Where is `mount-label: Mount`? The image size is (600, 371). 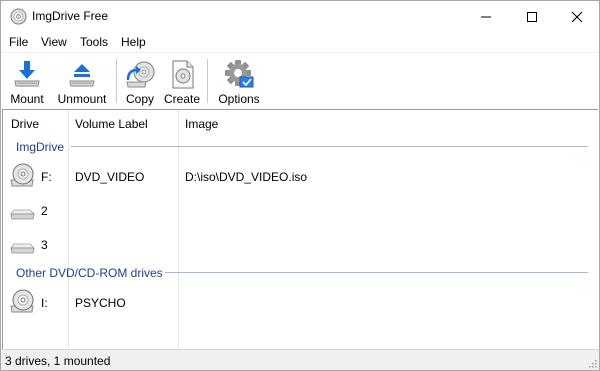 mount-label: Mount is located at coordinates (27, 99).